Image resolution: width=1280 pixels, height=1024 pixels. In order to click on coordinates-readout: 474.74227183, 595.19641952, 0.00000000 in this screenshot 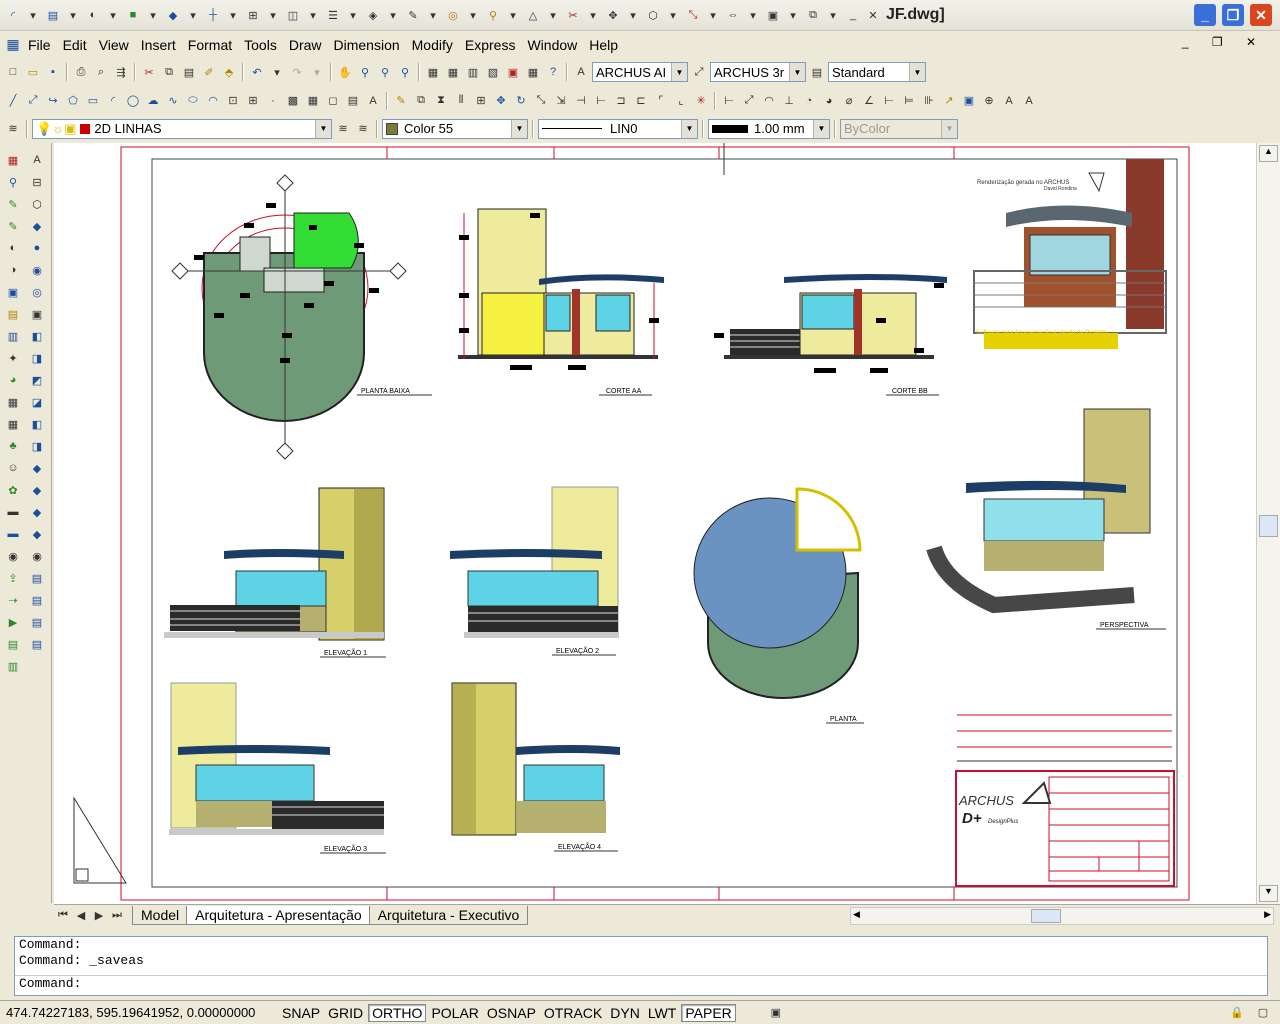, I will do `click(139, 1012)`.